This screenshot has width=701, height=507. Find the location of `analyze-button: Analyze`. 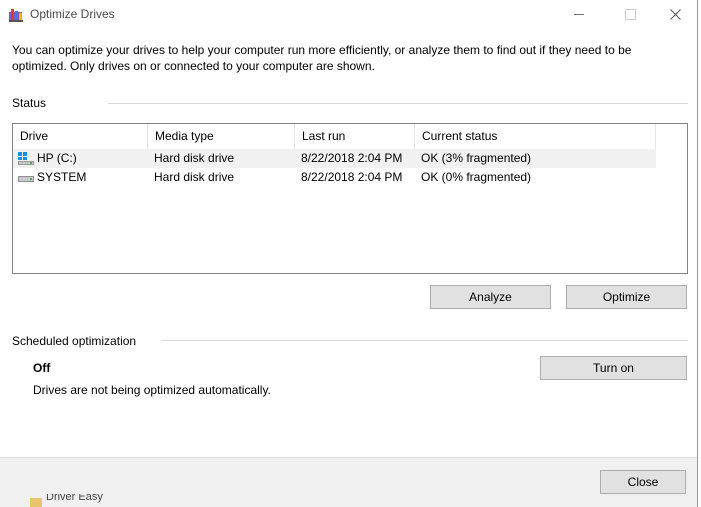

analyze-button: Analyze is located at coordinates (490, 297).